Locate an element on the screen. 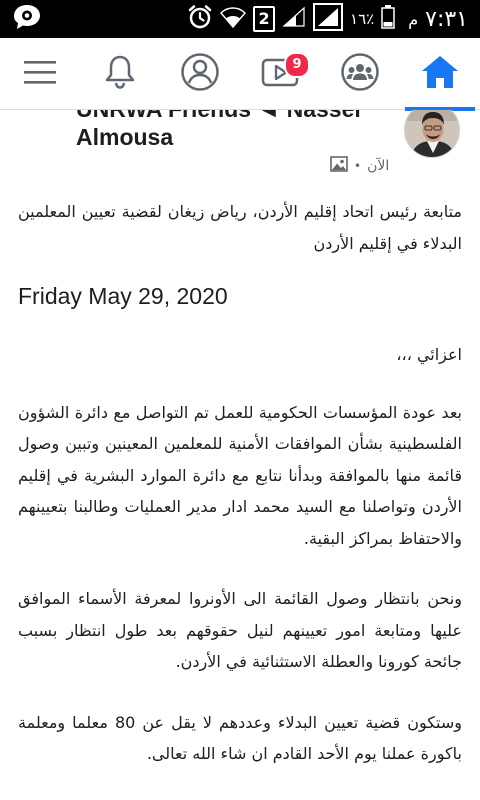 The height and width of the screenshot is (800, 480). home-icon is located at coordinates (440, 74).